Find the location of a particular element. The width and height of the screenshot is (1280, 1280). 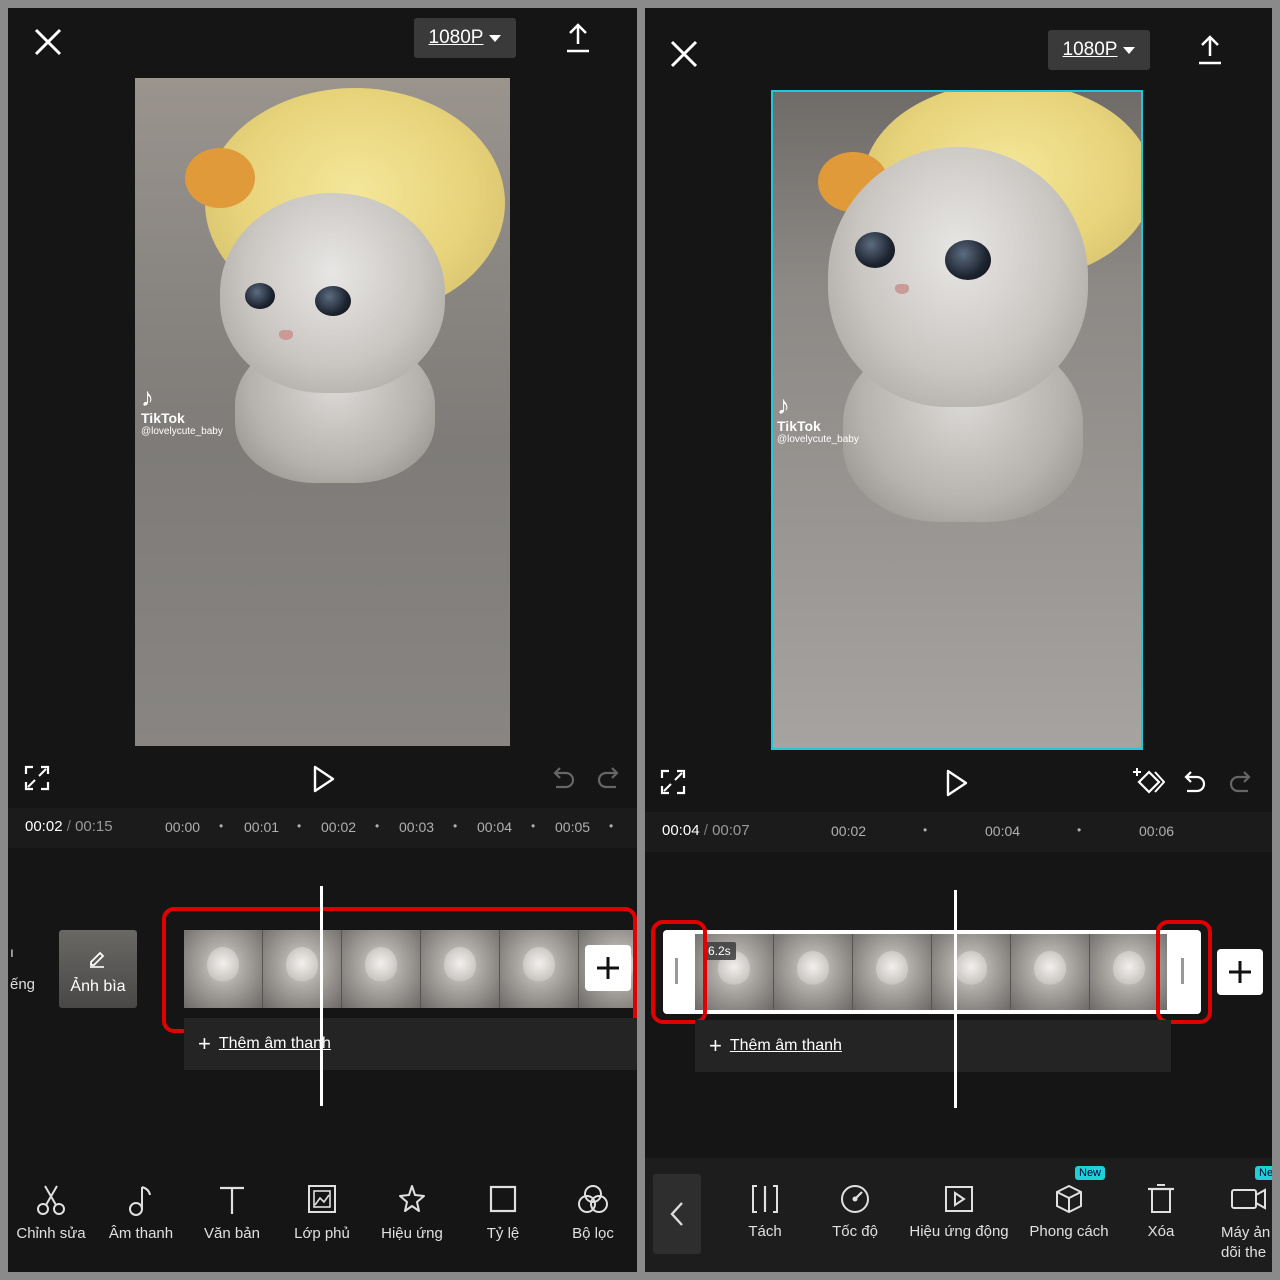

tool-audio: Âm thanh is located at coordinates (141, 1212).